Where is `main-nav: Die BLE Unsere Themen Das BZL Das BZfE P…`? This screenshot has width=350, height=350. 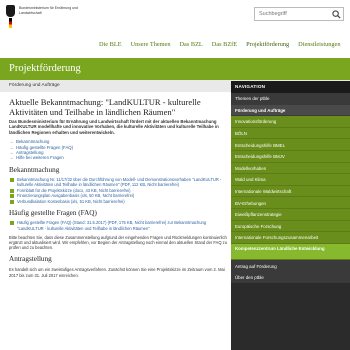 main-nav: Die BLE Unsere Themen Das BZL Das BZfE P… is located at coordinates (219, 44).